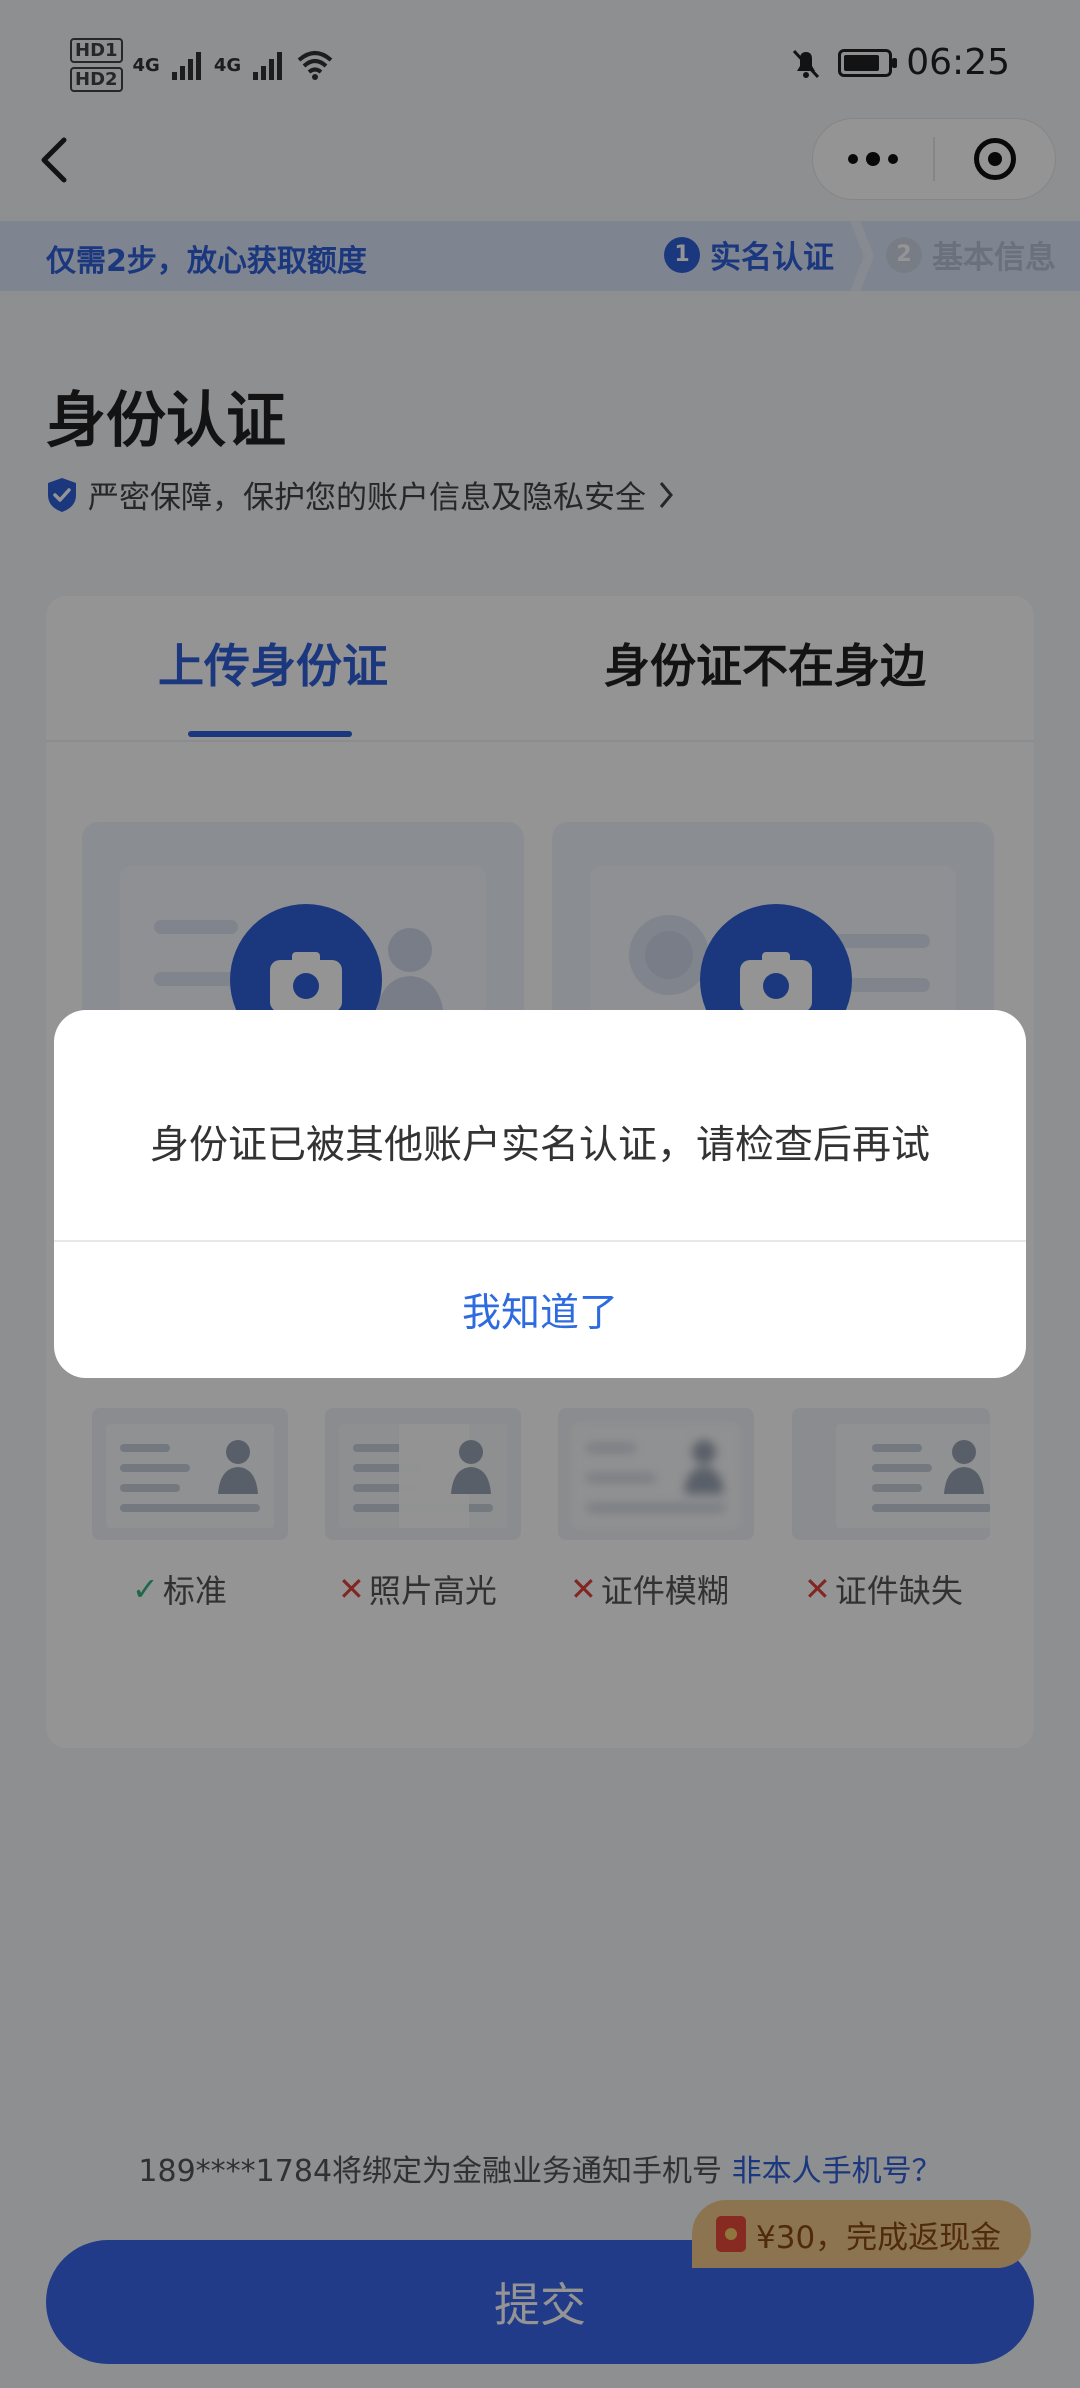 This screenshot has height=2388, width=1080. What do you see at coordinates (539, 1145) in the screenshot?
I see `dialog-message: 身份证已被其他账户实名认证，请检查后再试` at bounding box center [539, 1145].